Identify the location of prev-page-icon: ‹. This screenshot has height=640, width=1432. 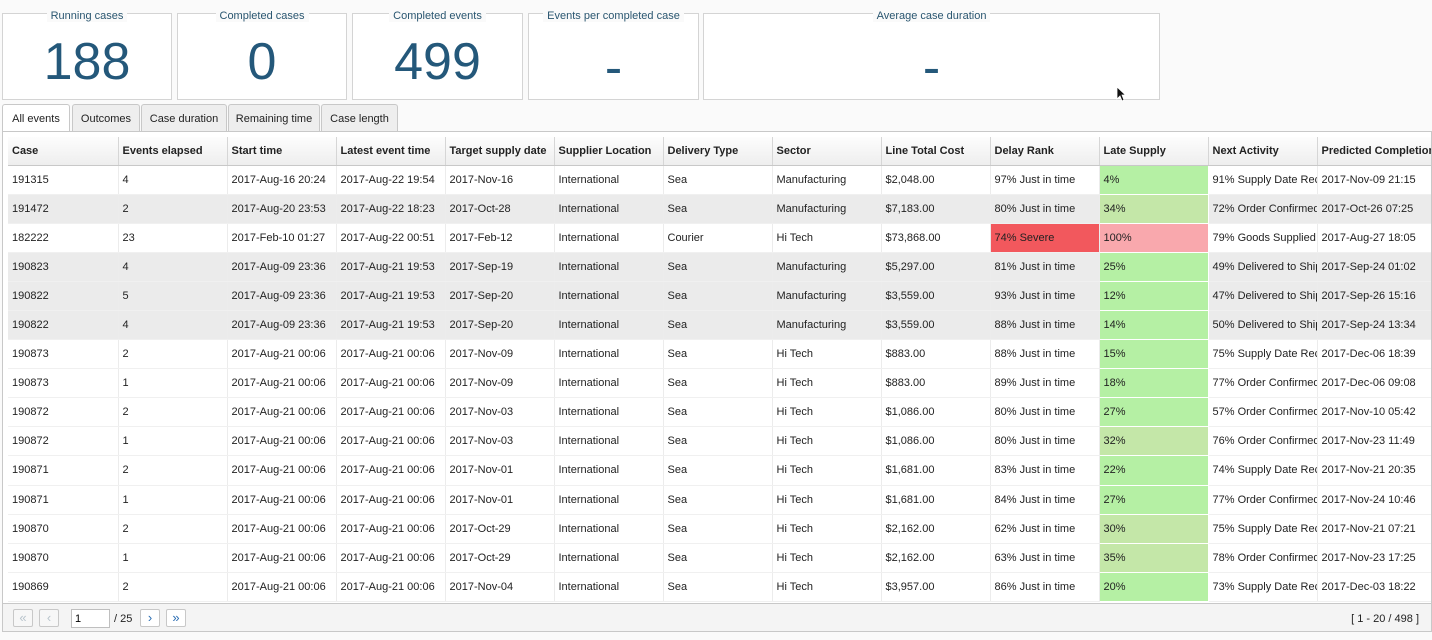
(49, 618).